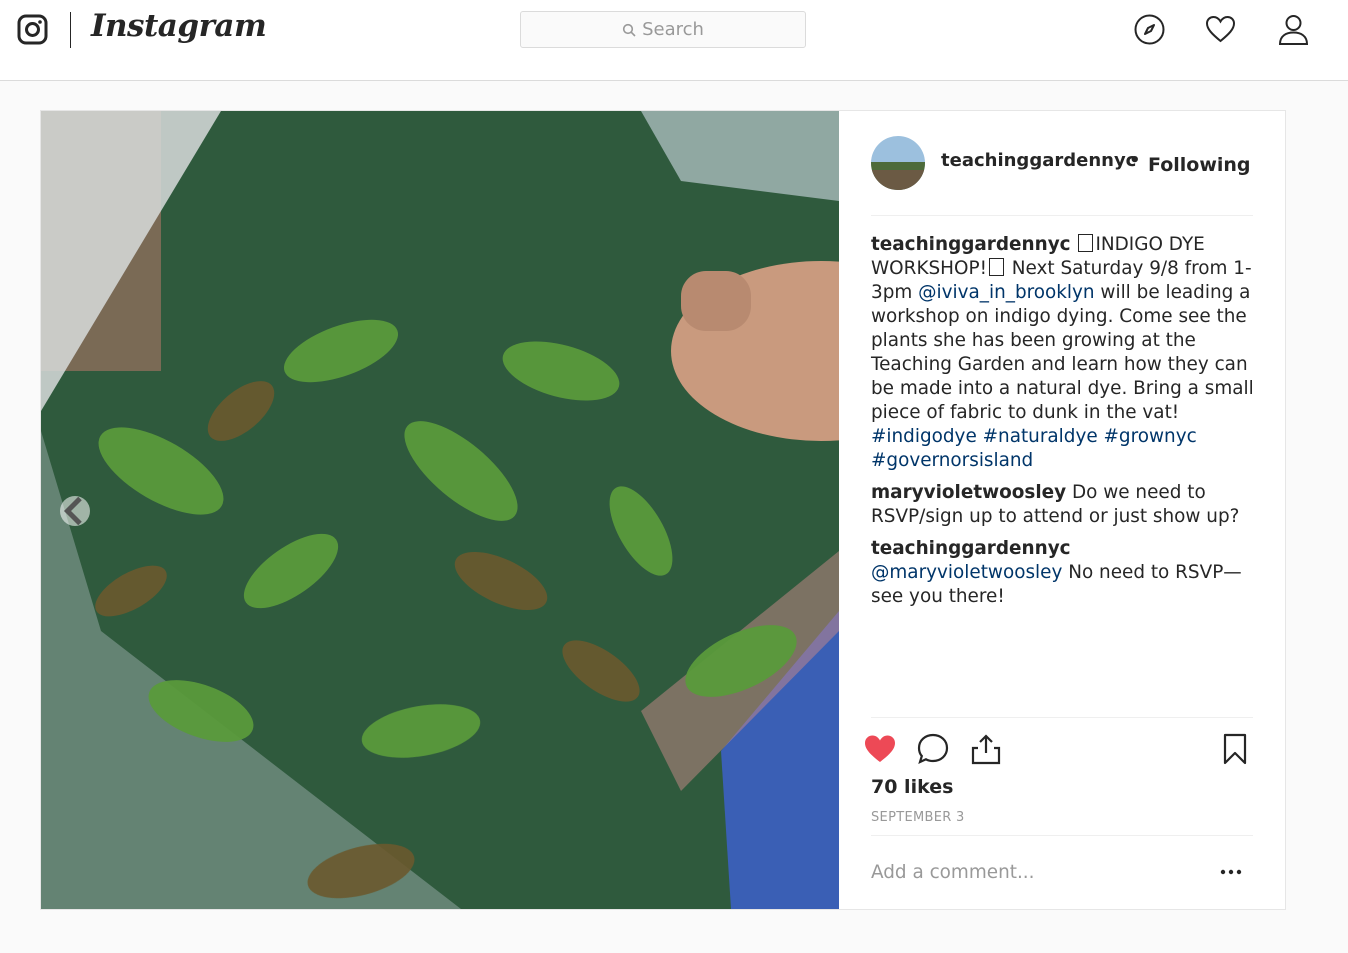  Describe the element at coordinates (1231, 872) in the screenshot. I see `more-options-icon` at that location.